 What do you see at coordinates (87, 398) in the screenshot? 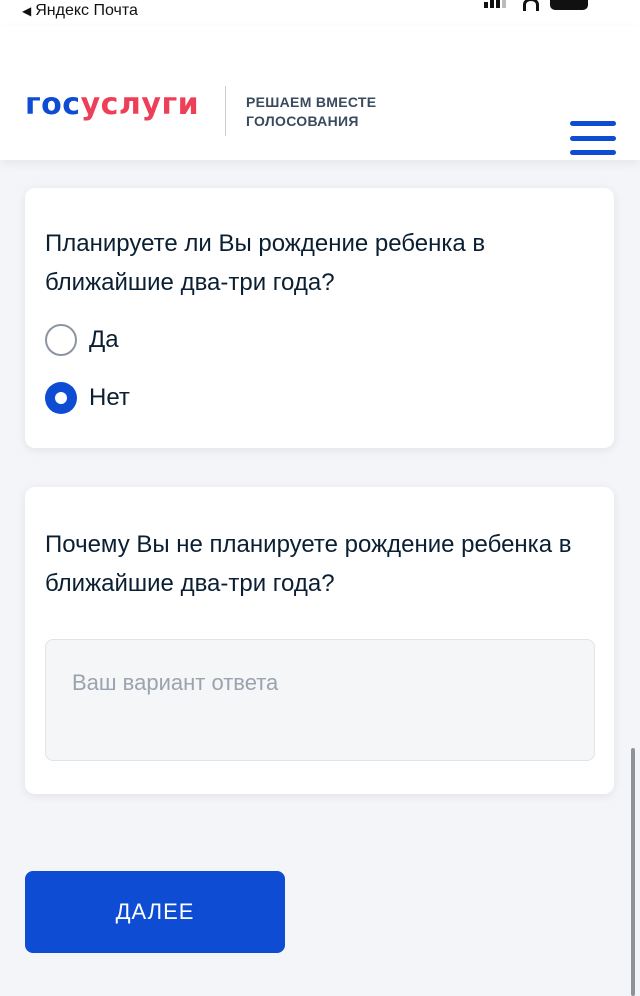
I see `option-no: Нет` at bounding box center [87, 398].